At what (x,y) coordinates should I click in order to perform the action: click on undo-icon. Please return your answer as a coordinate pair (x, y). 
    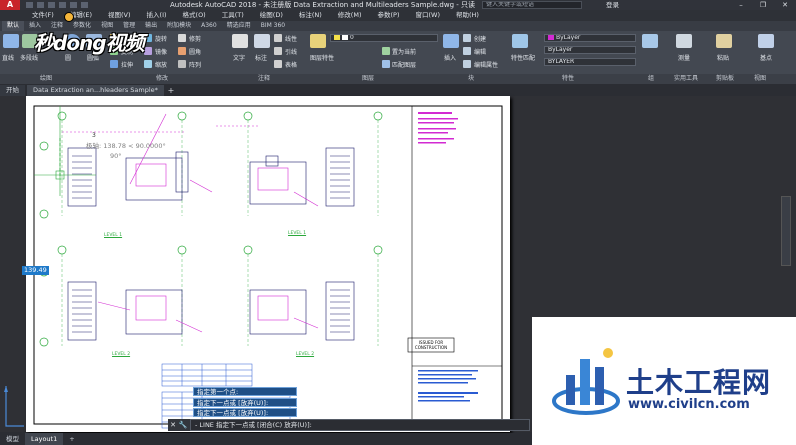
    Looking at the image, I should click on (73, 5).